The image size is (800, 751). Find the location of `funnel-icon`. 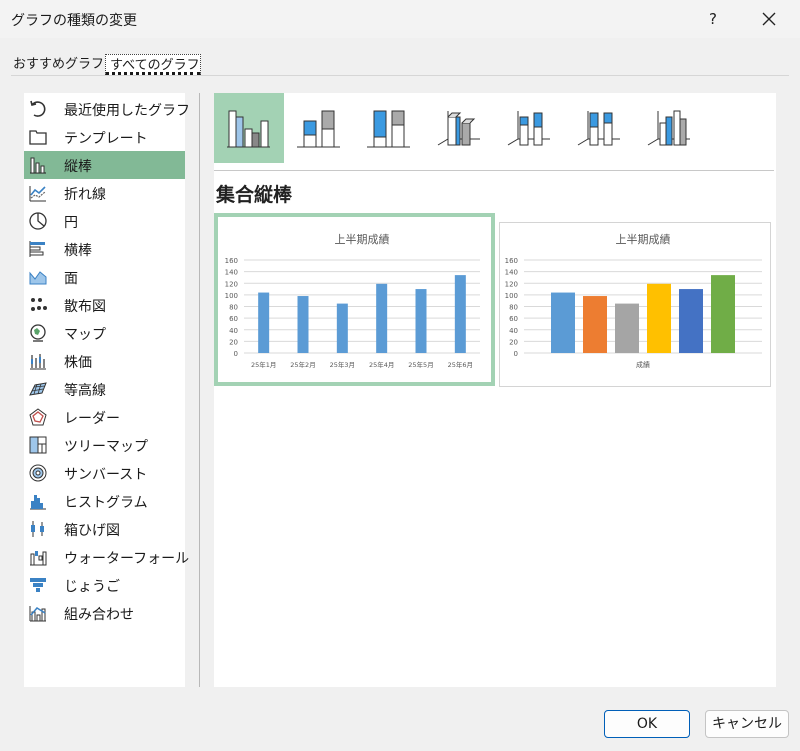

funnel-icon is located at coordinates (38, 585).